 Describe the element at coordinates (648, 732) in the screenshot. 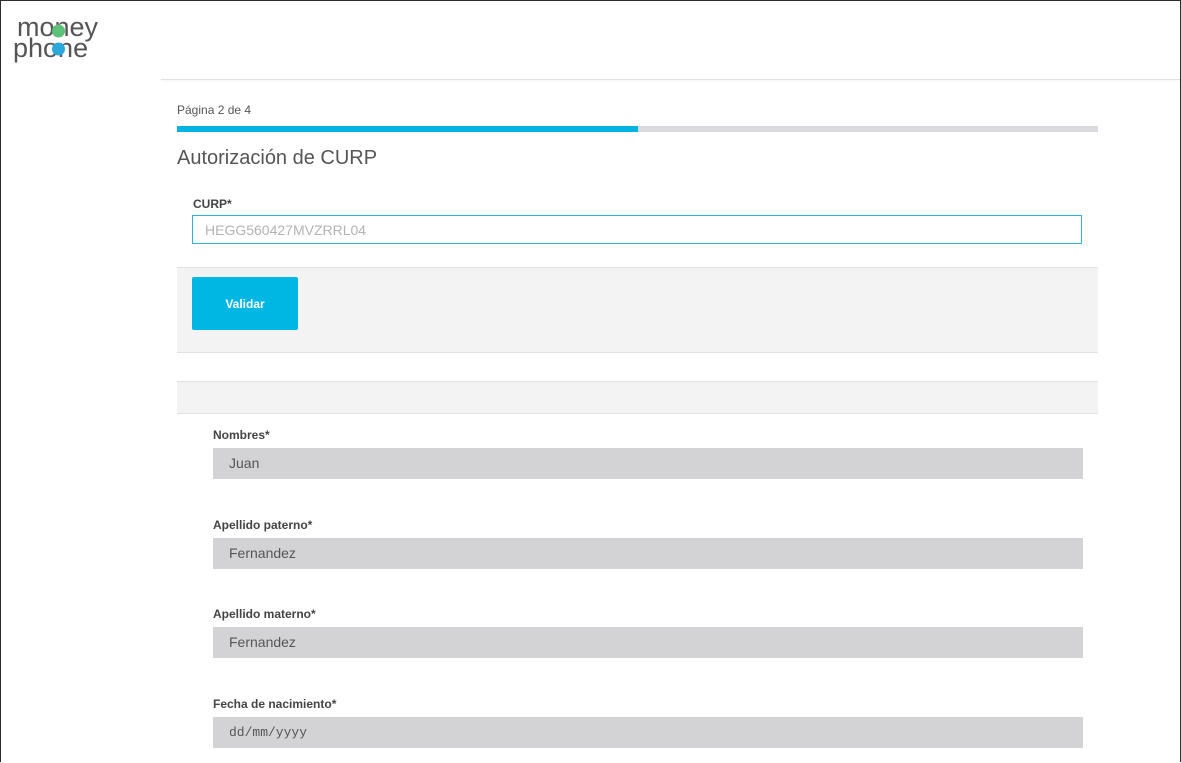

I see `birth-date-input: dd/mm/yyyy` at that location.